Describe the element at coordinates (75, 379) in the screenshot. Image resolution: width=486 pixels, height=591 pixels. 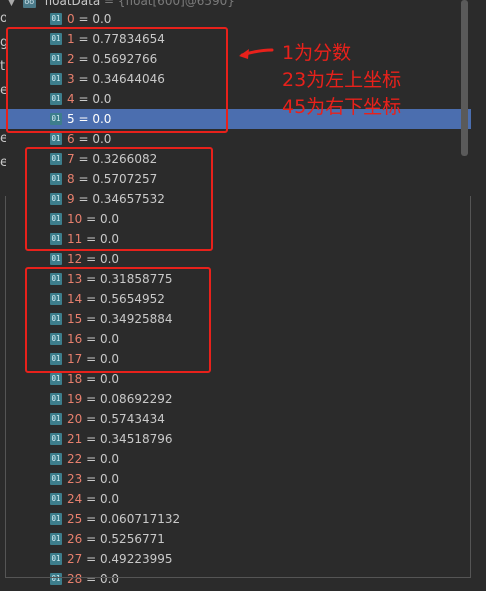
I see `element-index: 18` at that location.